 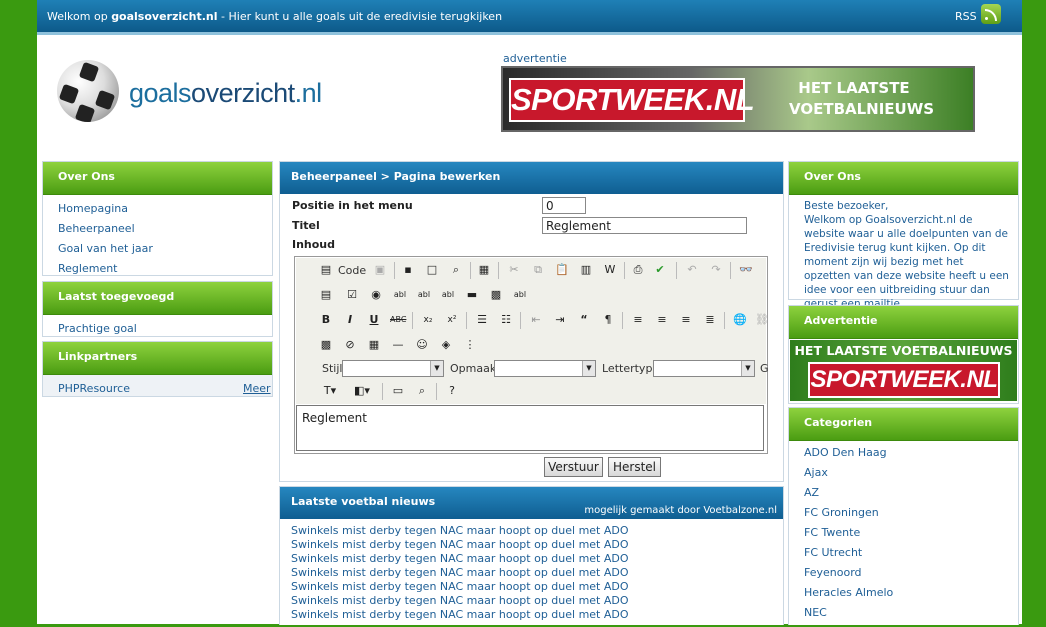 What do you see at coordinates (584, 320) in the screenshot?
I see `blockquote-icon: “` at bounding box center [584, 320].